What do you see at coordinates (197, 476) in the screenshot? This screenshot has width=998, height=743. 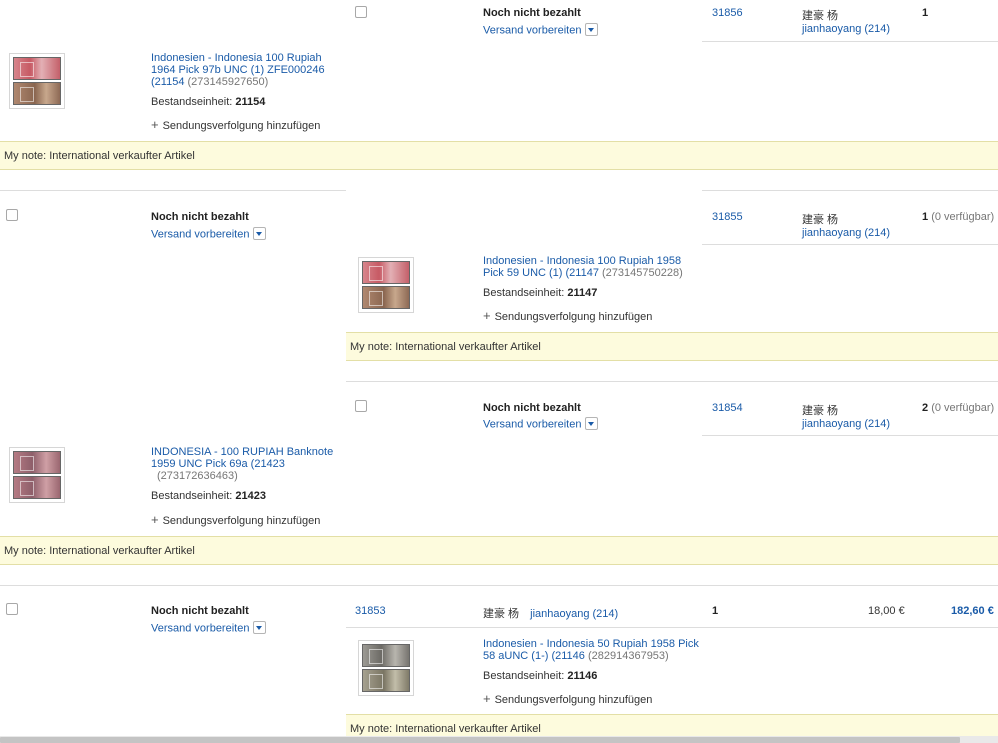 I see `item-number: (273172636463)` at bounding box center [197, 476].